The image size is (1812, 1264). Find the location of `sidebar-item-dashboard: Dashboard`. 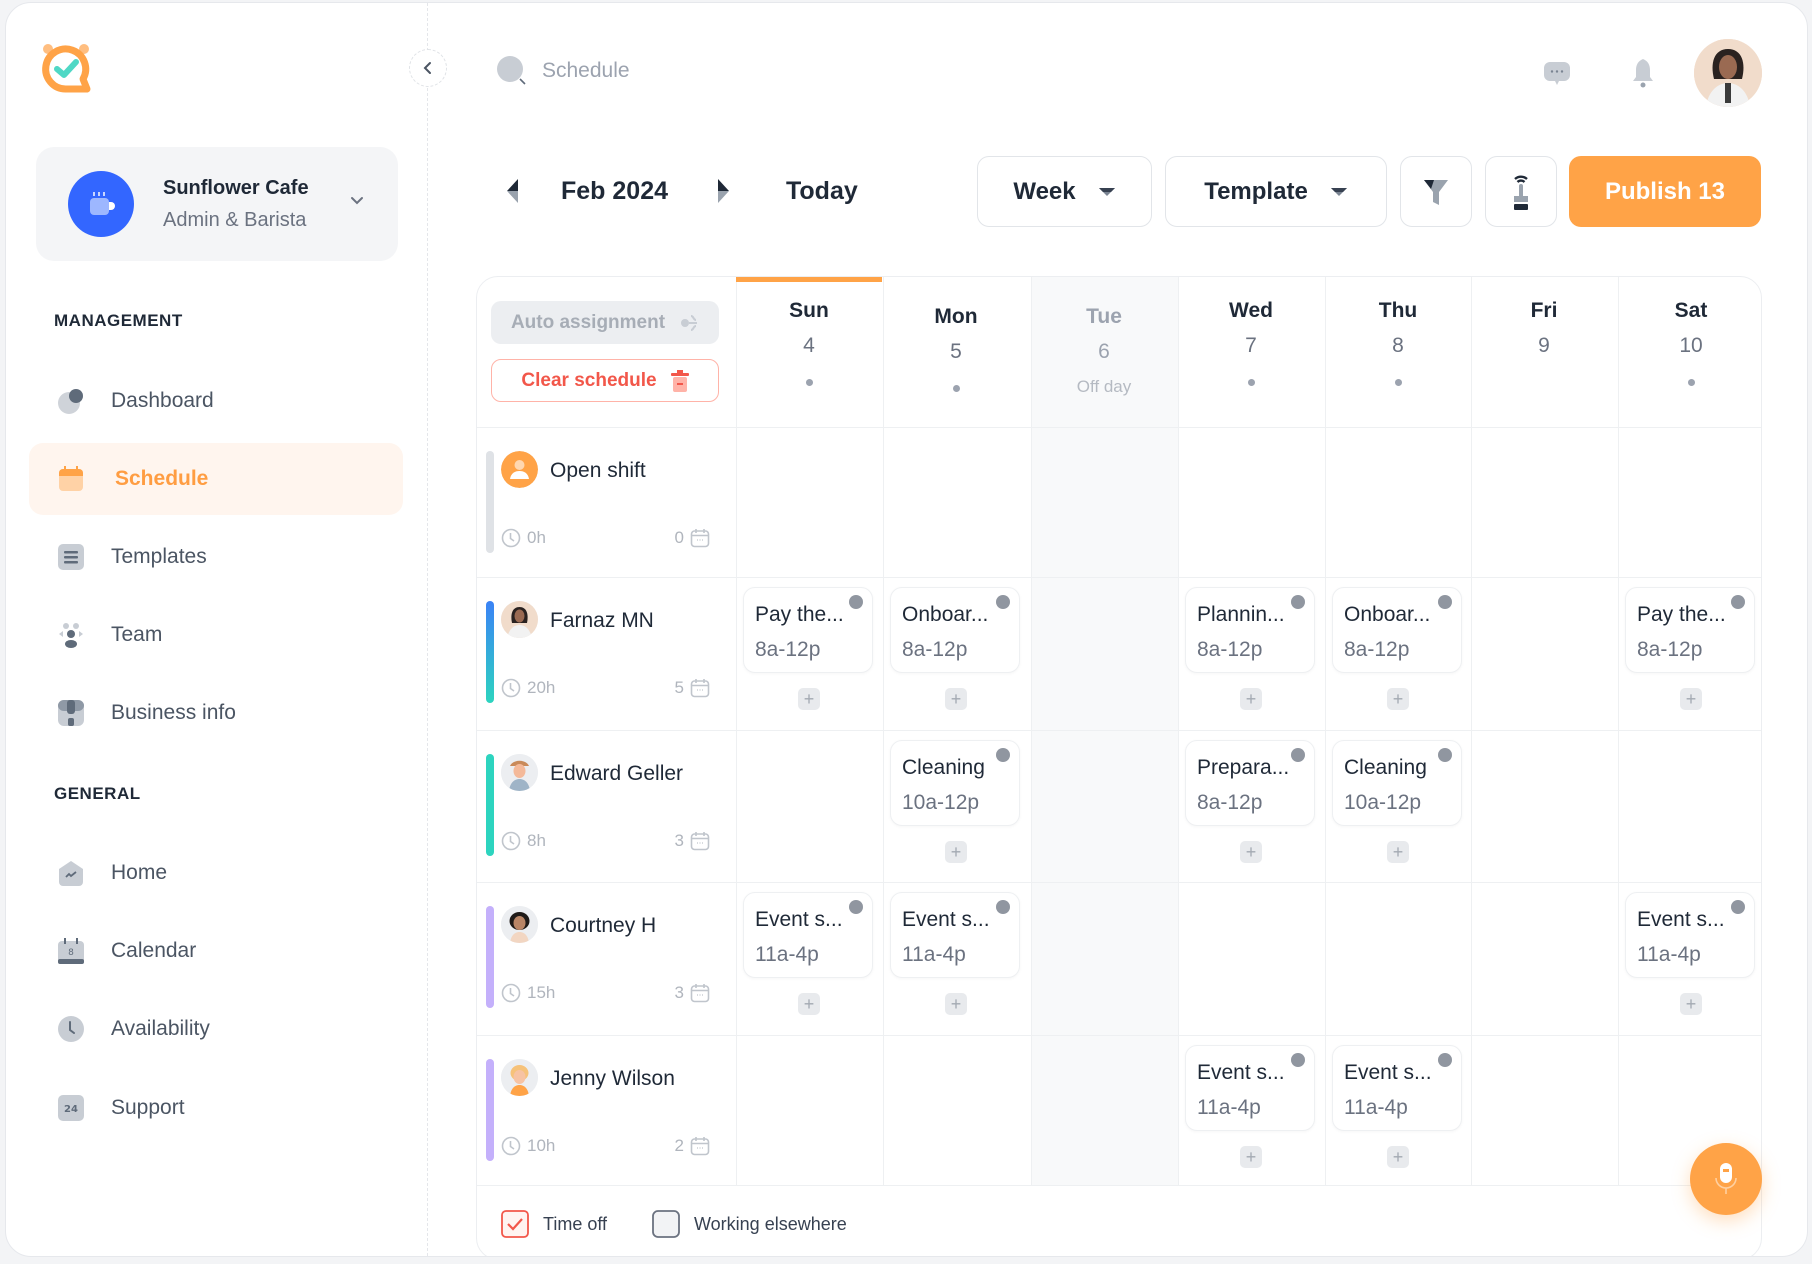

sidebar-item-dashboard: Dashboard is located at coordinates (216, 401).